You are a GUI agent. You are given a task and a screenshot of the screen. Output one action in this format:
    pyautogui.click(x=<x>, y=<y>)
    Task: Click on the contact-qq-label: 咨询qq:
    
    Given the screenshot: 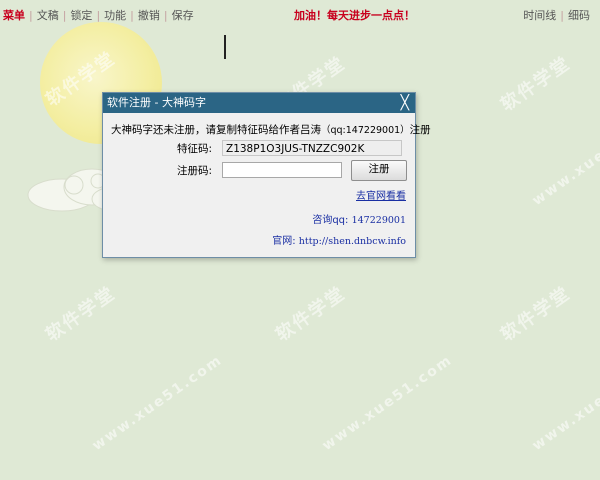 What is the action you would take?
    pyautogui.click(x=330, y=220)
    